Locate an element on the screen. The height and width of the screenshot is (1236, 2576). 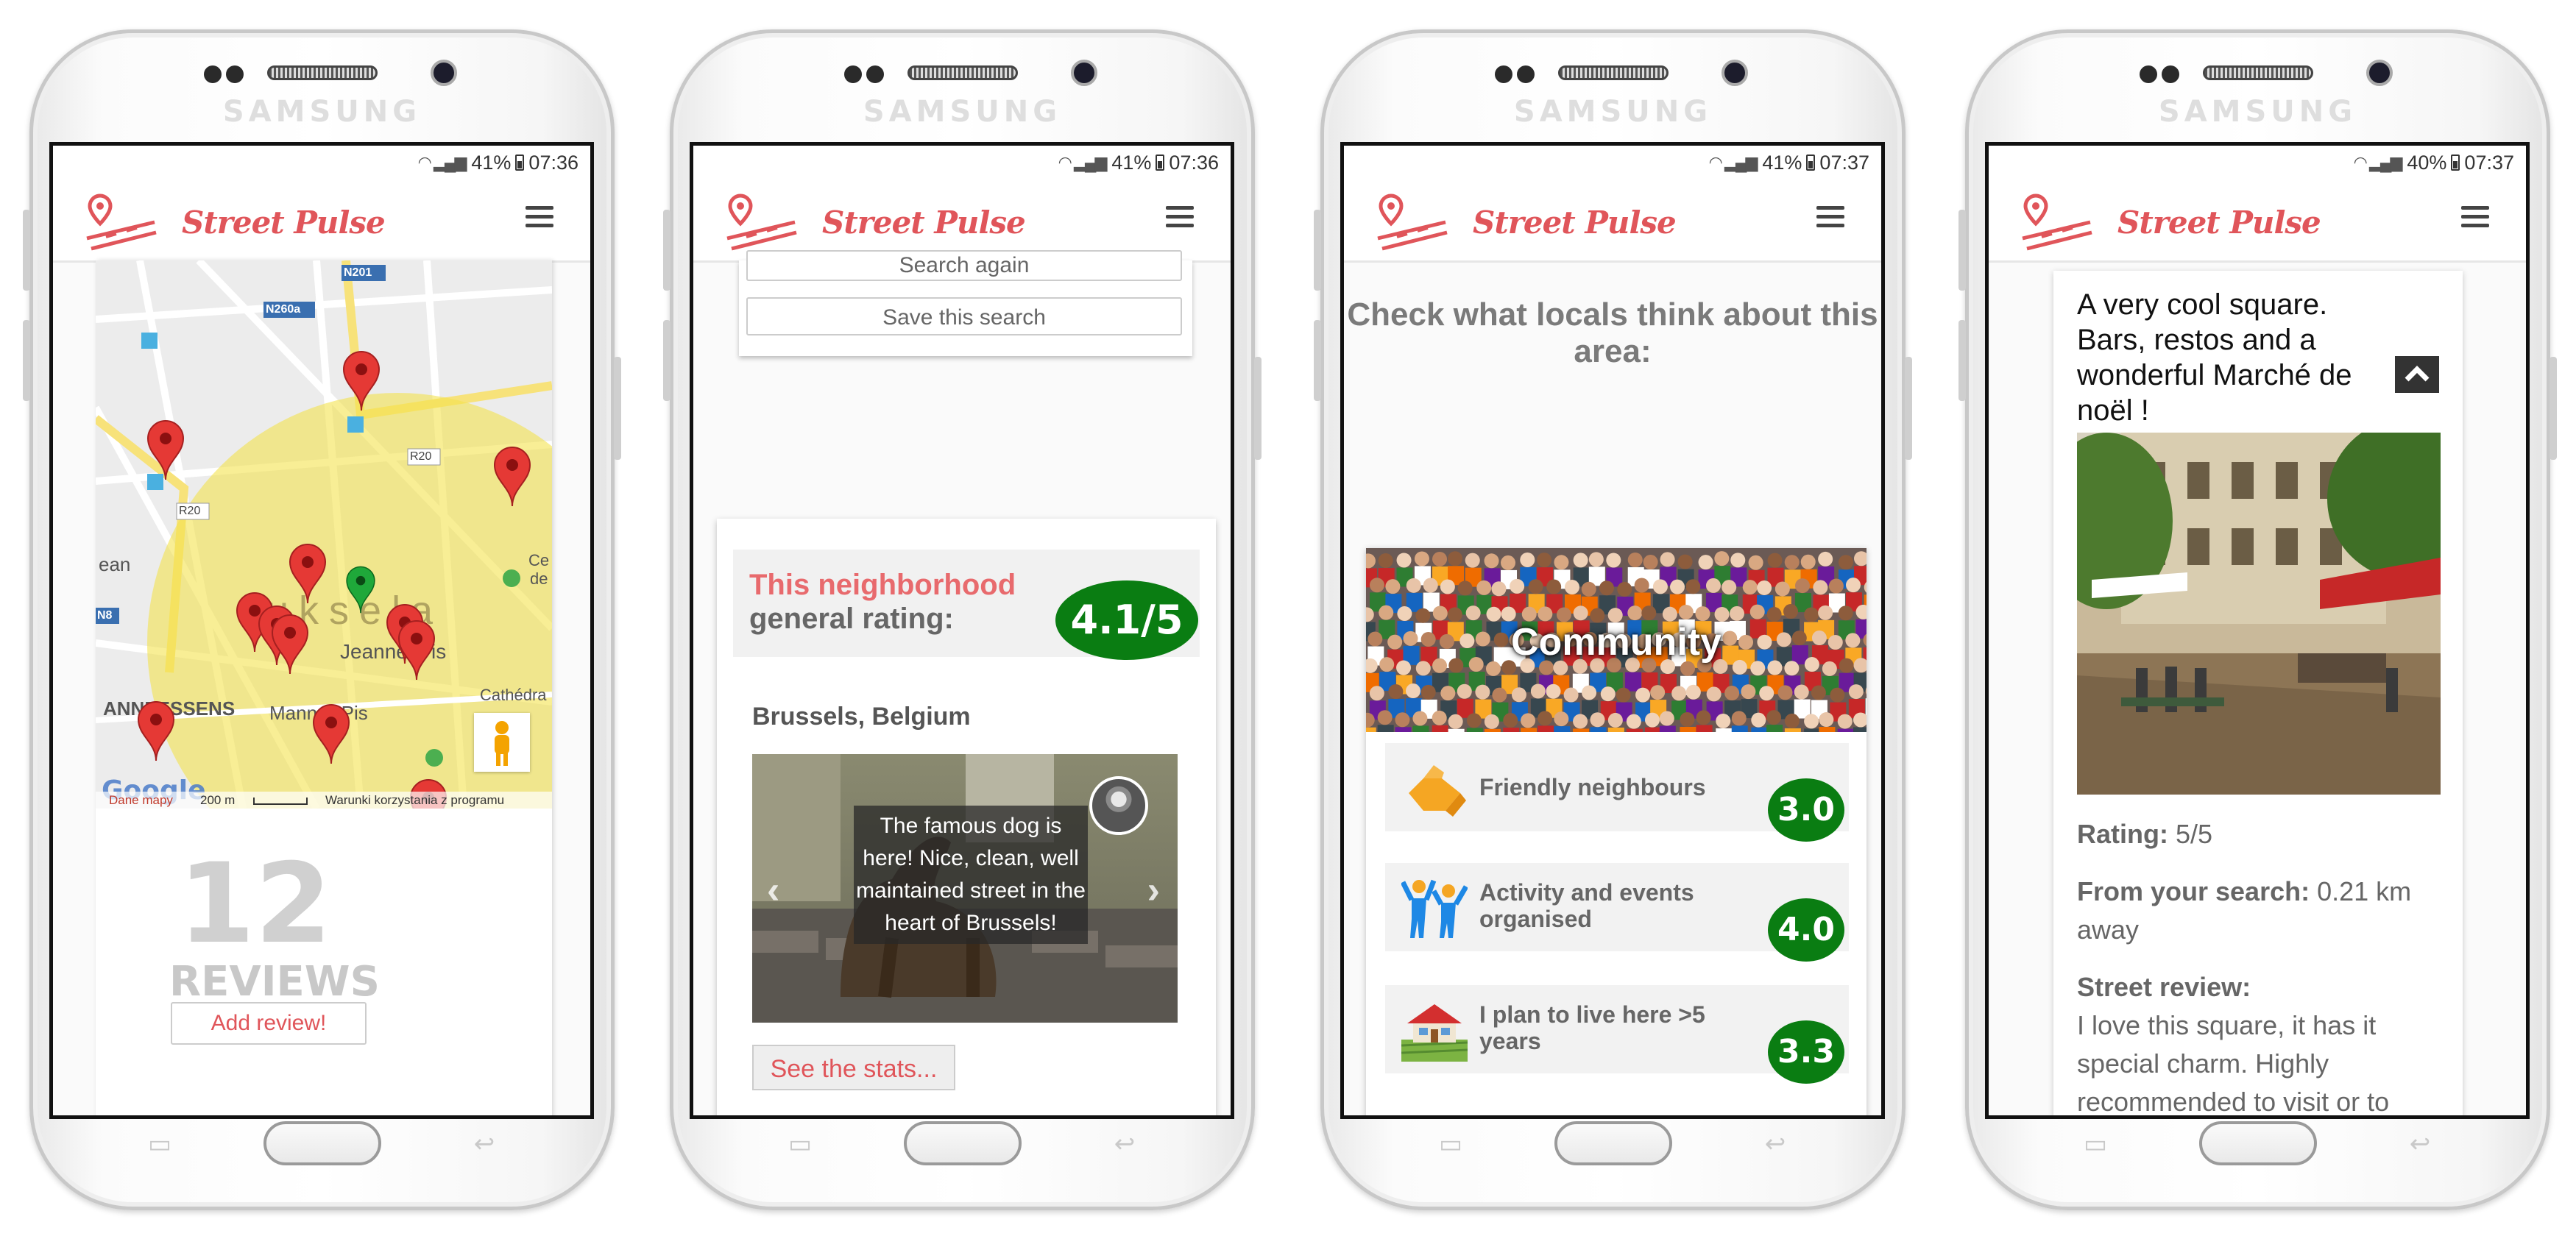
section-heading: Check what locals think about this area: is located at coordinates (1613, 332).